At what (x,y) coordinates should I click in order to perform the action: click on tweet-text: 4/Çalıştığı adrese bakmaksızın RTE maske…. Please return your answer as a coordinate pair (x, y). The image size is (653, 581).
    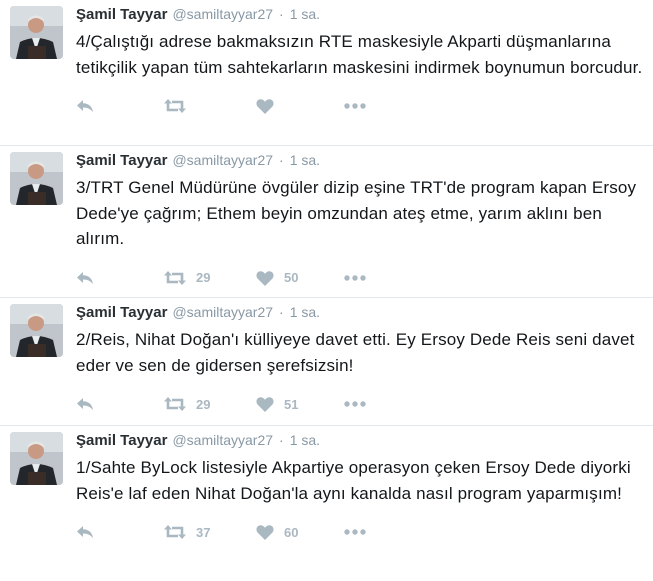
    Looking at the image, I should click on (359, 54).